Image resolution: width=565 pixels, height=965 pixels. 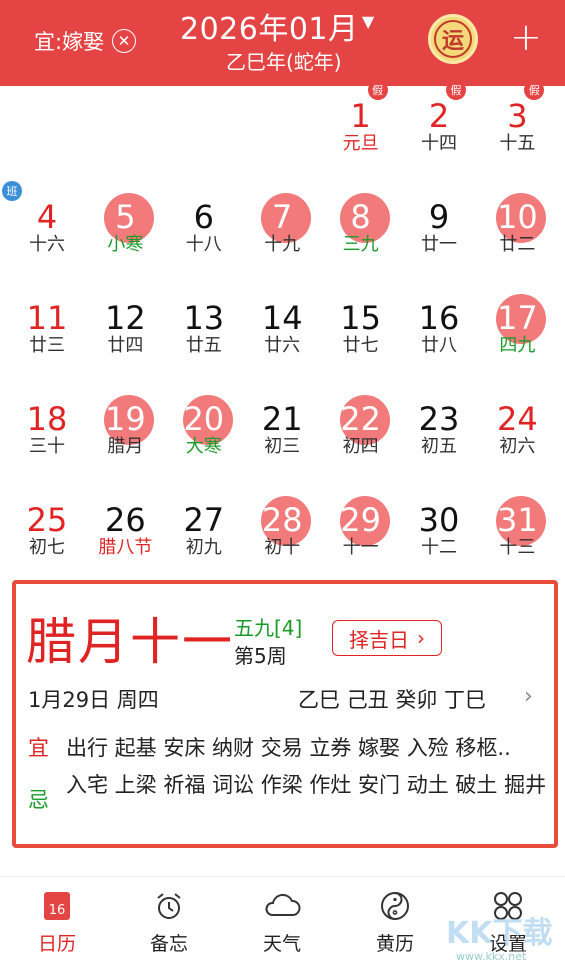 I want to click on day-number: 17, so click(x=517, y=318).